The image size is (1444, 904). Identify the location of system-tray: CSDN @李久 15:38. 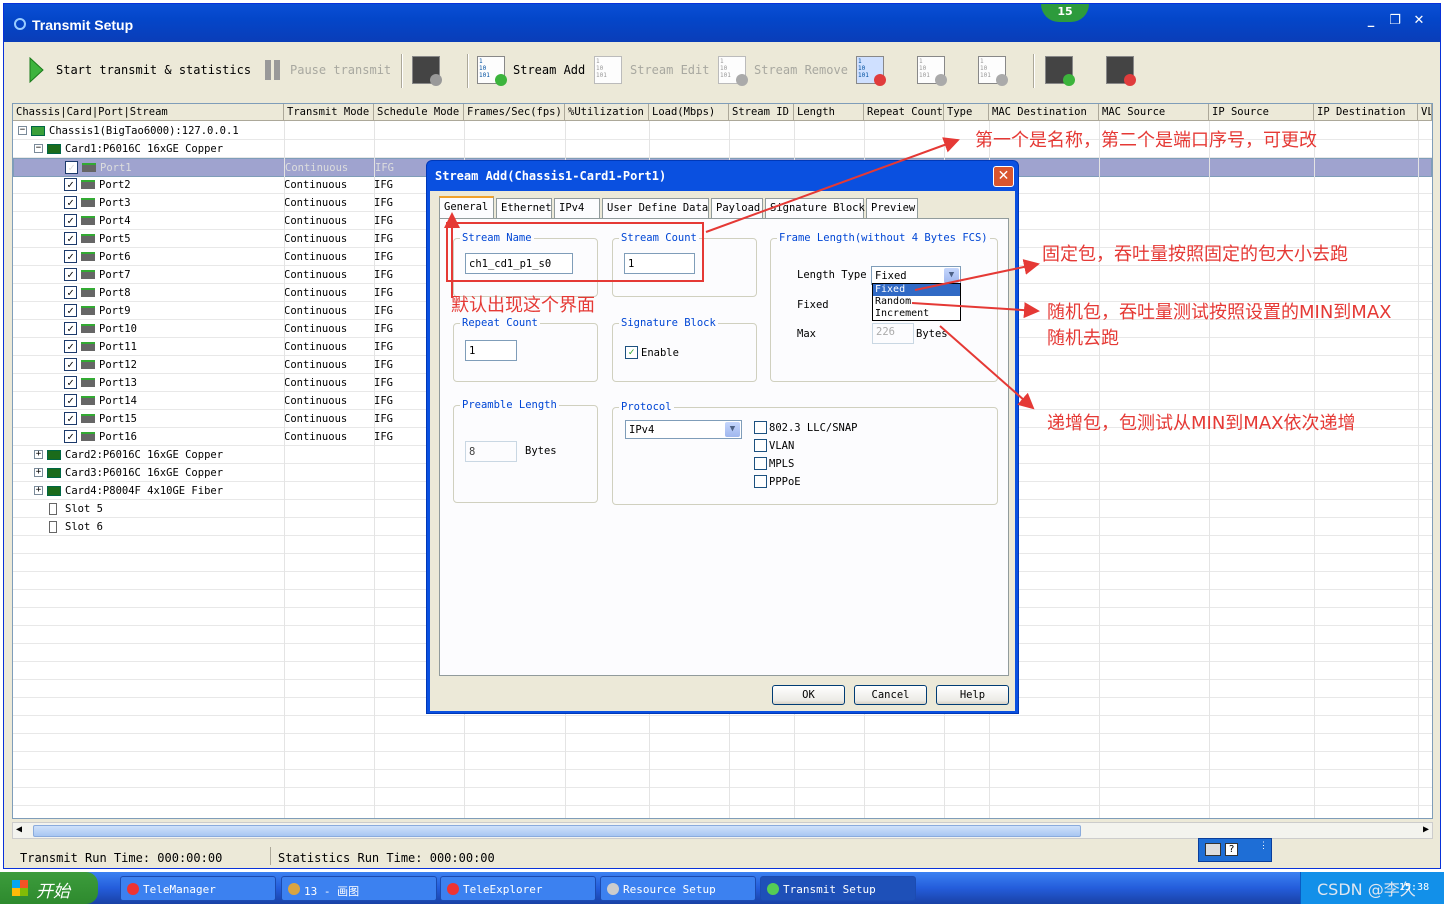
(1372, 888).